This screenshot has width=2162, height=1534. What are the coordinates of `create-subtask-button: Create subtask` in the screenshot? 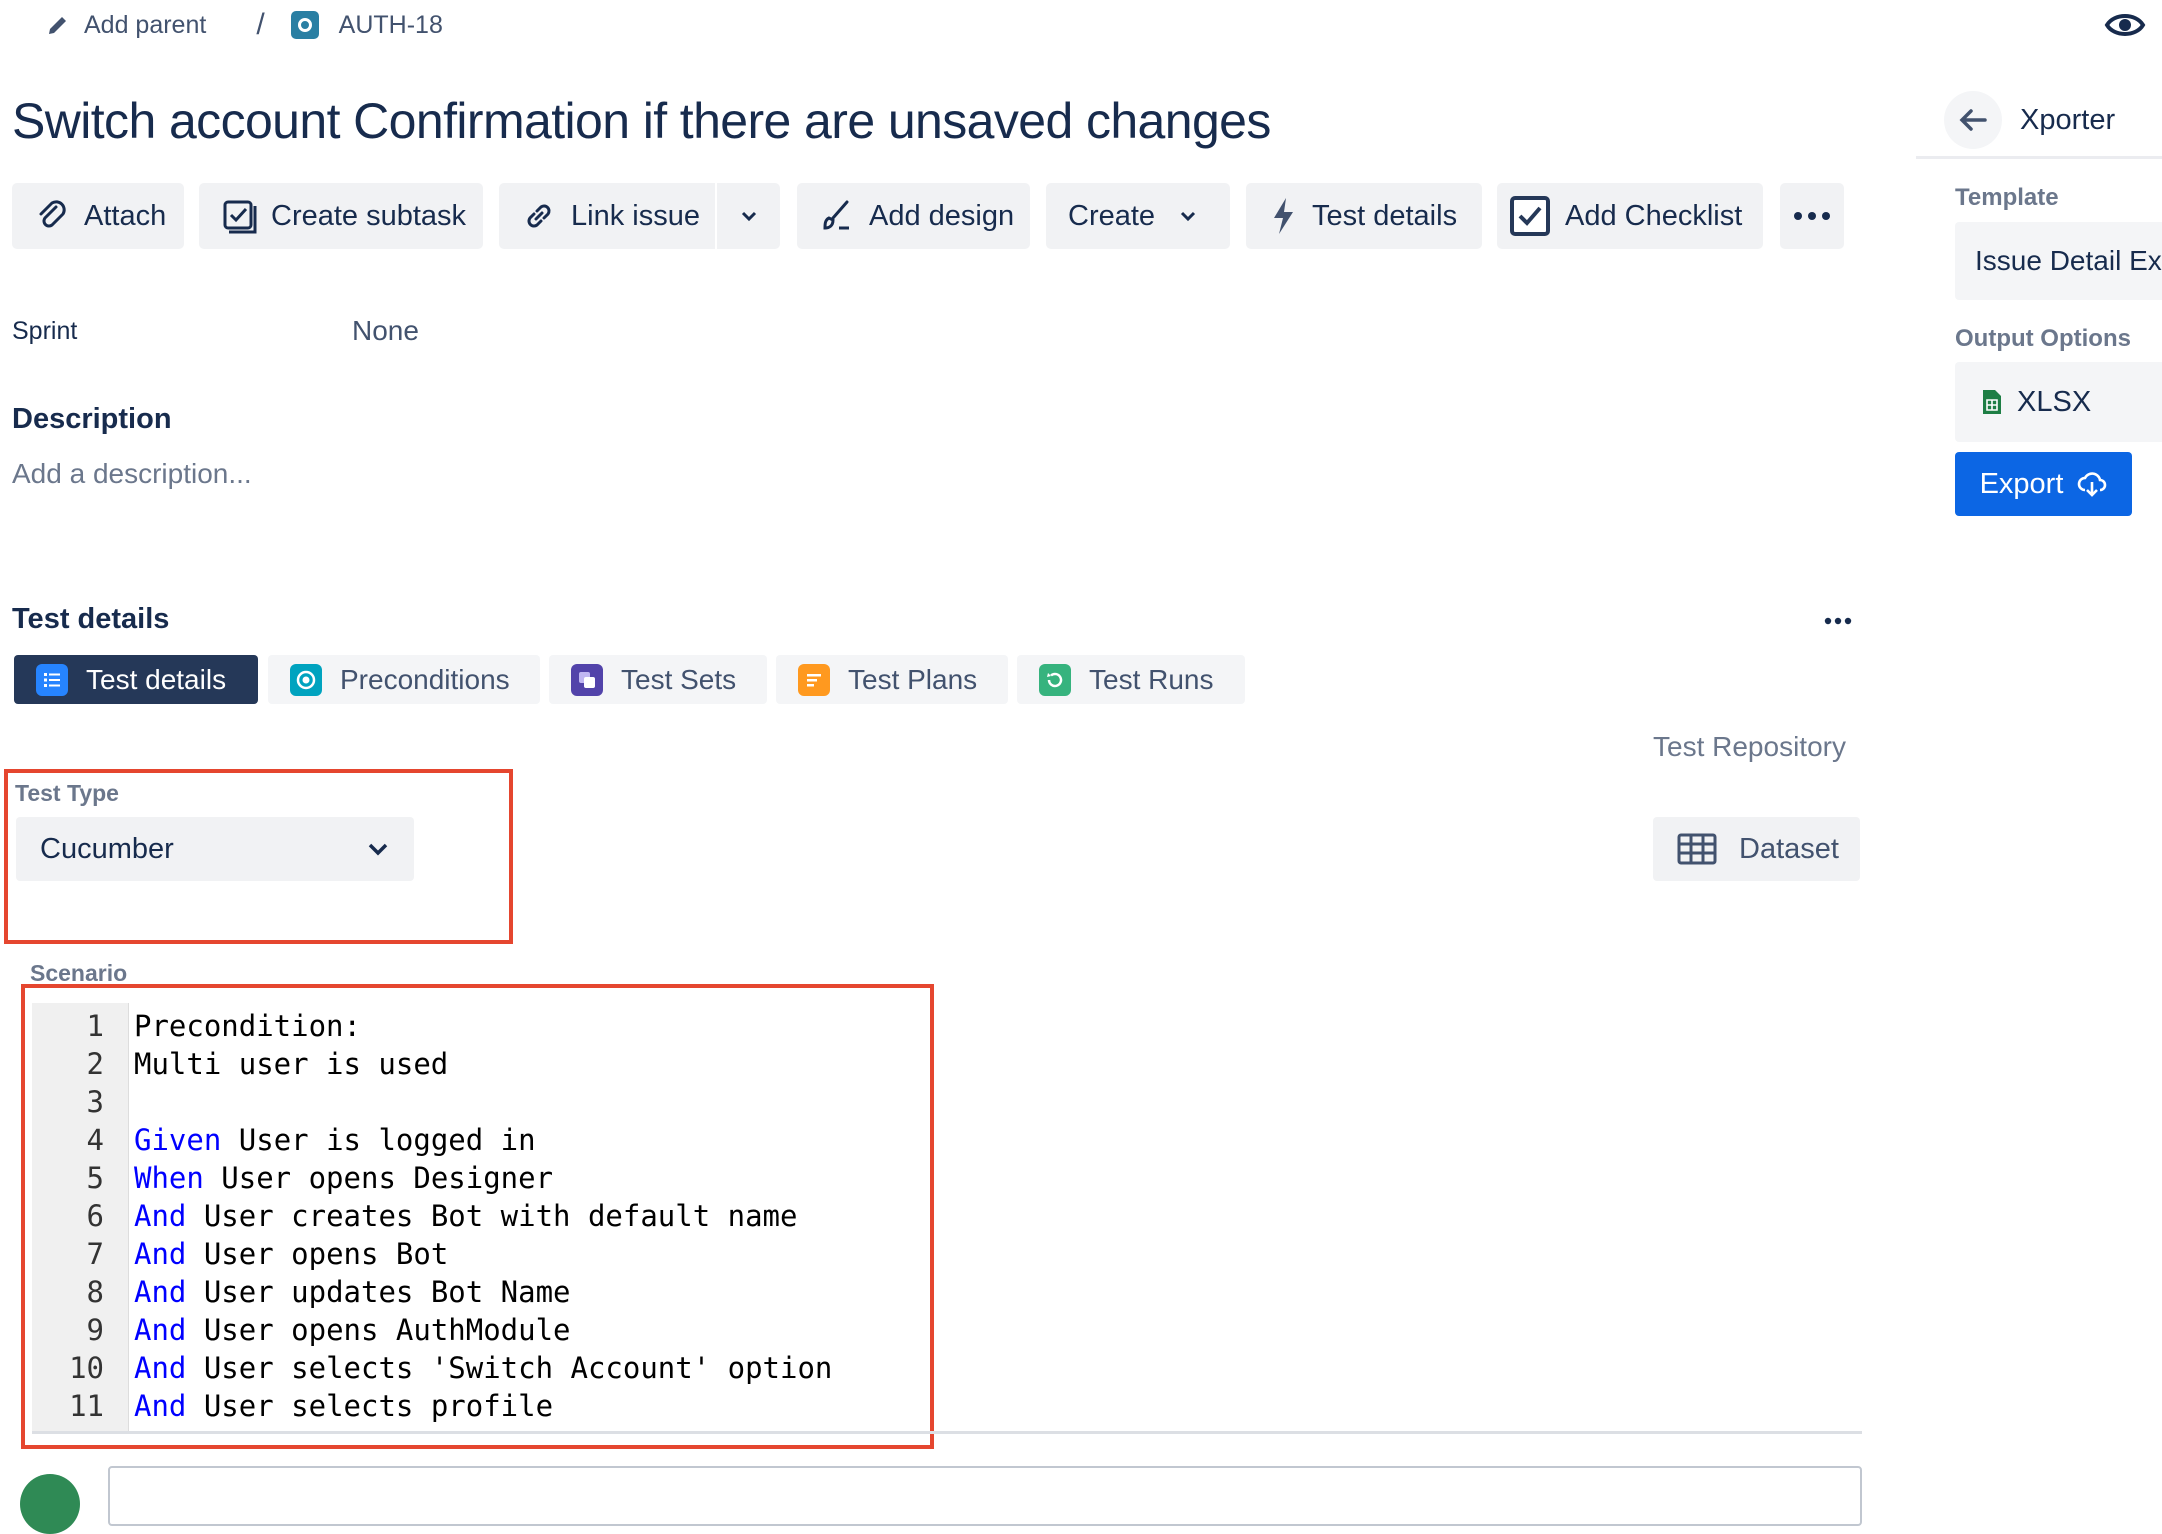 It's located at (341, 216).